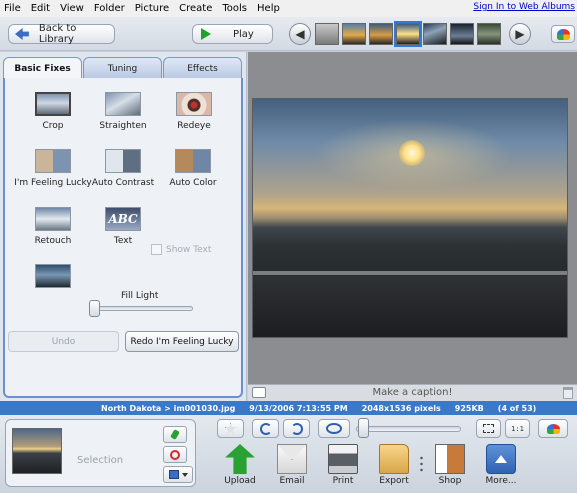  Describe the element at coordinates (240, 465) in the screenshot. I see `upload-button: Upload` at that location.